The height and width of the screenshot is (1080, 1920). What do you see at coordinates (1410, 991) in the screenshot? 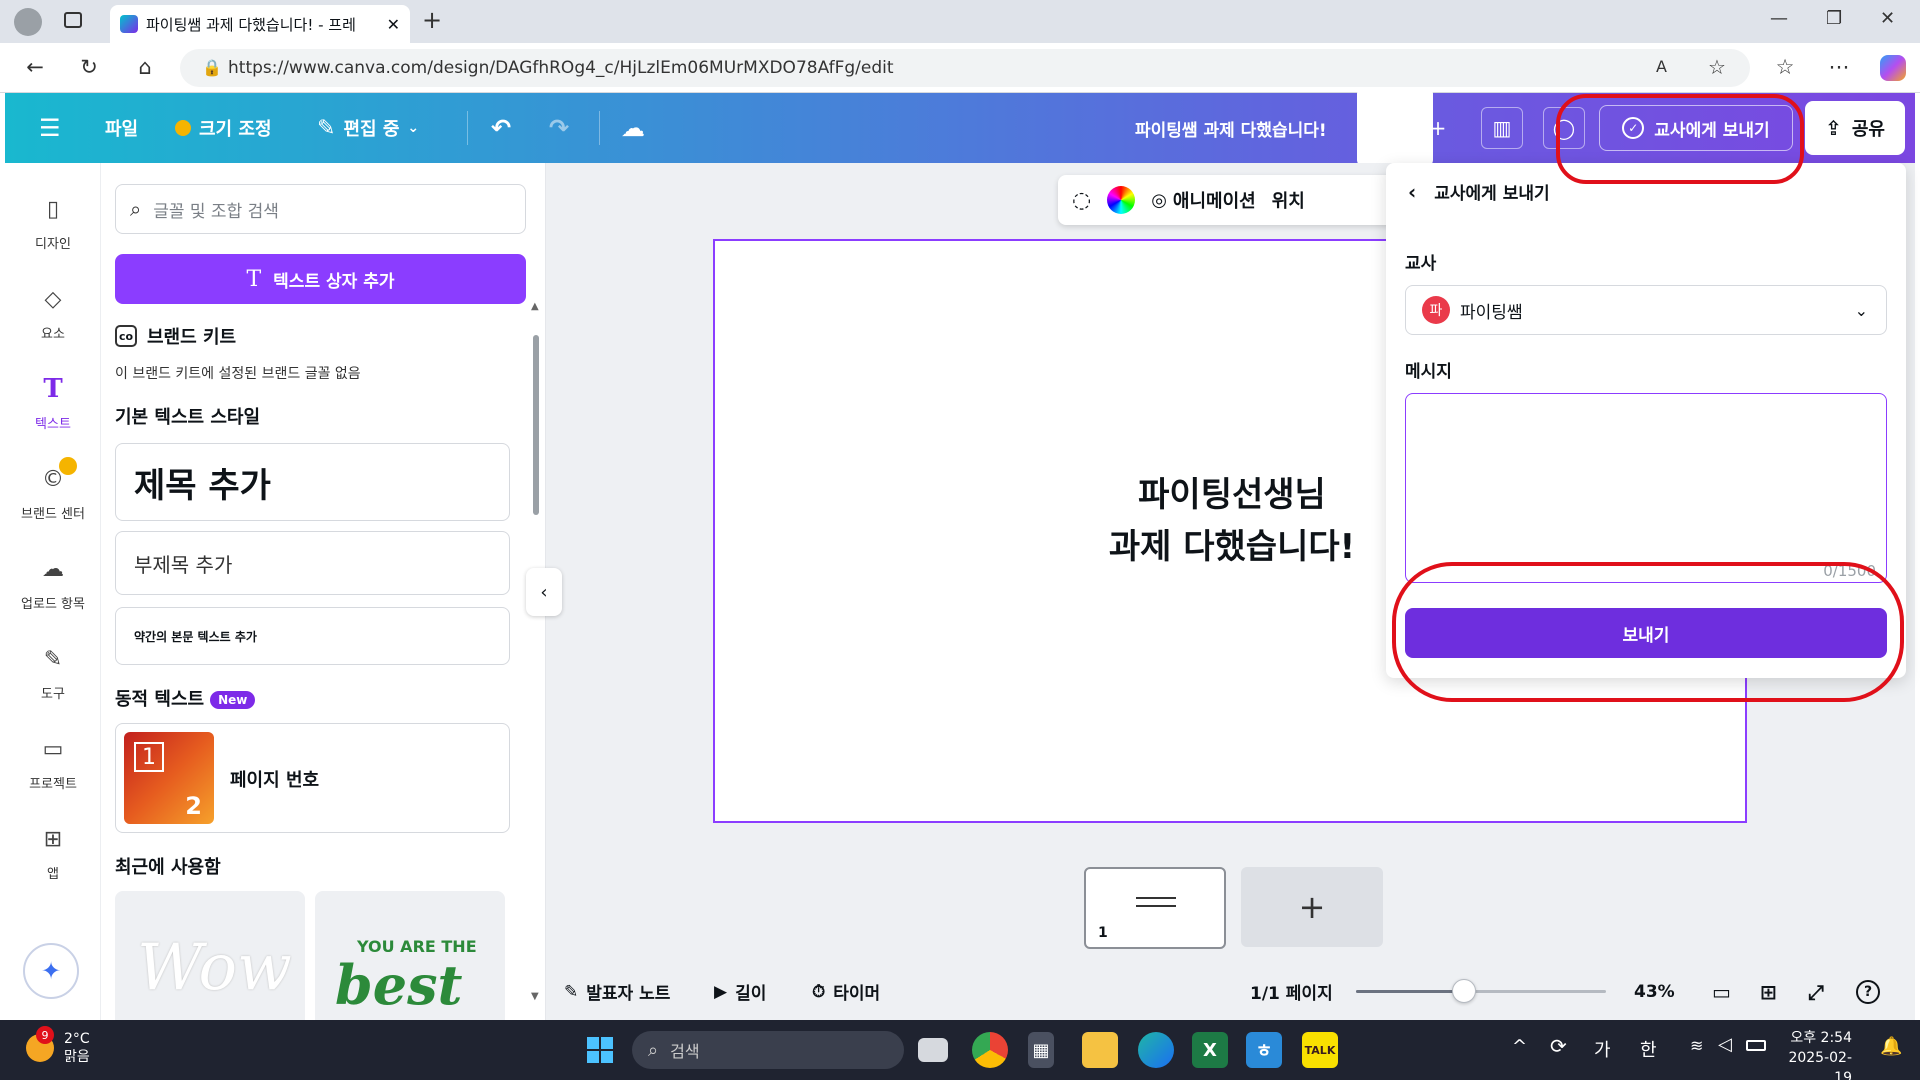
I see `zoom-fill` at bounding box center [1410, 991].